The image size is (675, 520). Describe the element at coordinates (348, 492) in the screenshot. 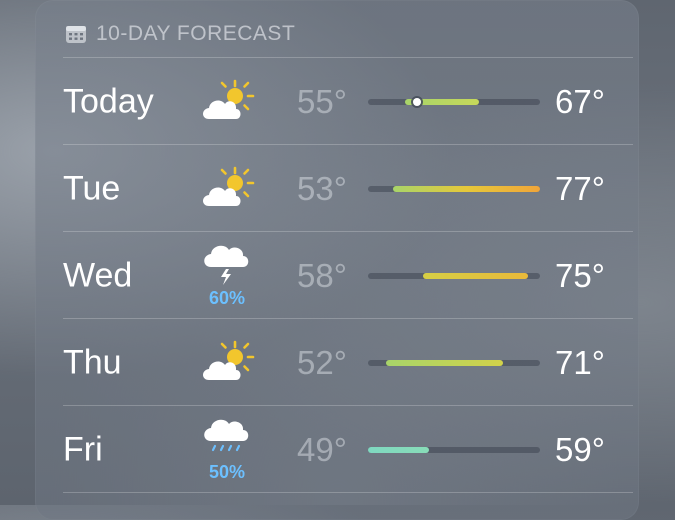

I see `divider` at that location.